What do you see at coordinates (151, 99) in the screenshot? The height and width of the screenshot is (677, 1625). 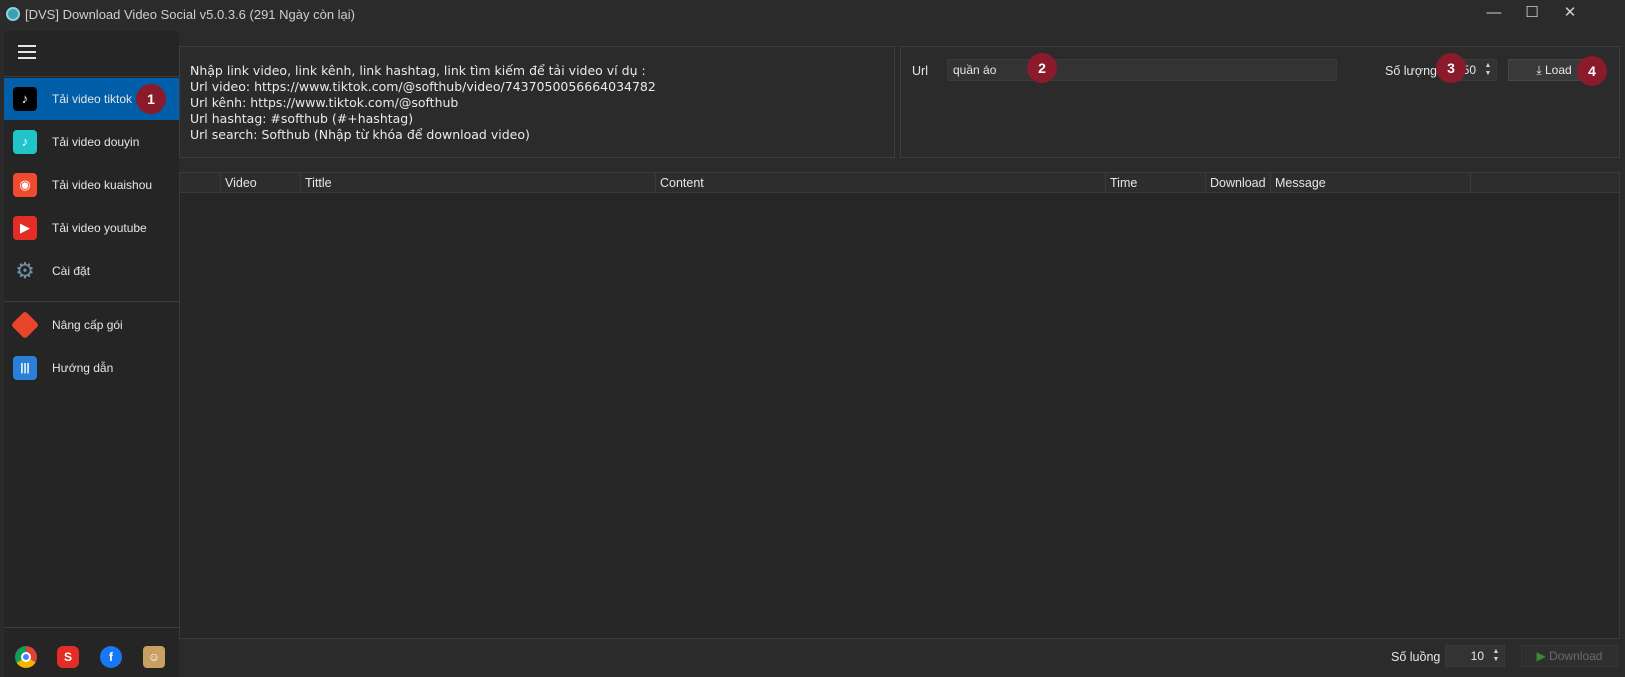 I see `step-badge-1: 1` at bounding box center [151, 99].